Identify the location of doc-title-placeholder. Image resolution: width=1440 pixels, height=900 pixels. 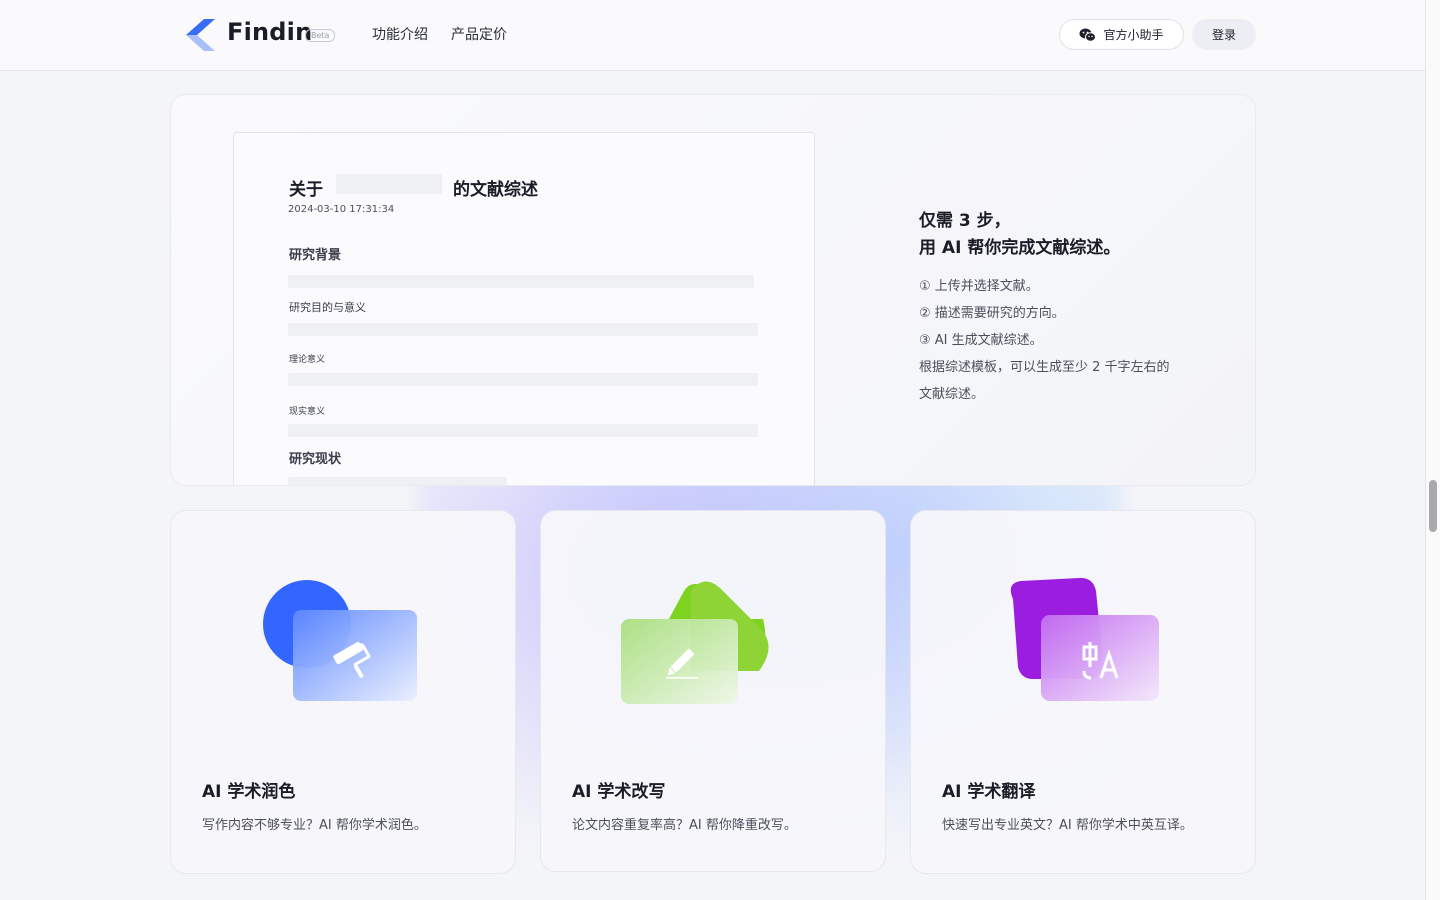
(389, 184).